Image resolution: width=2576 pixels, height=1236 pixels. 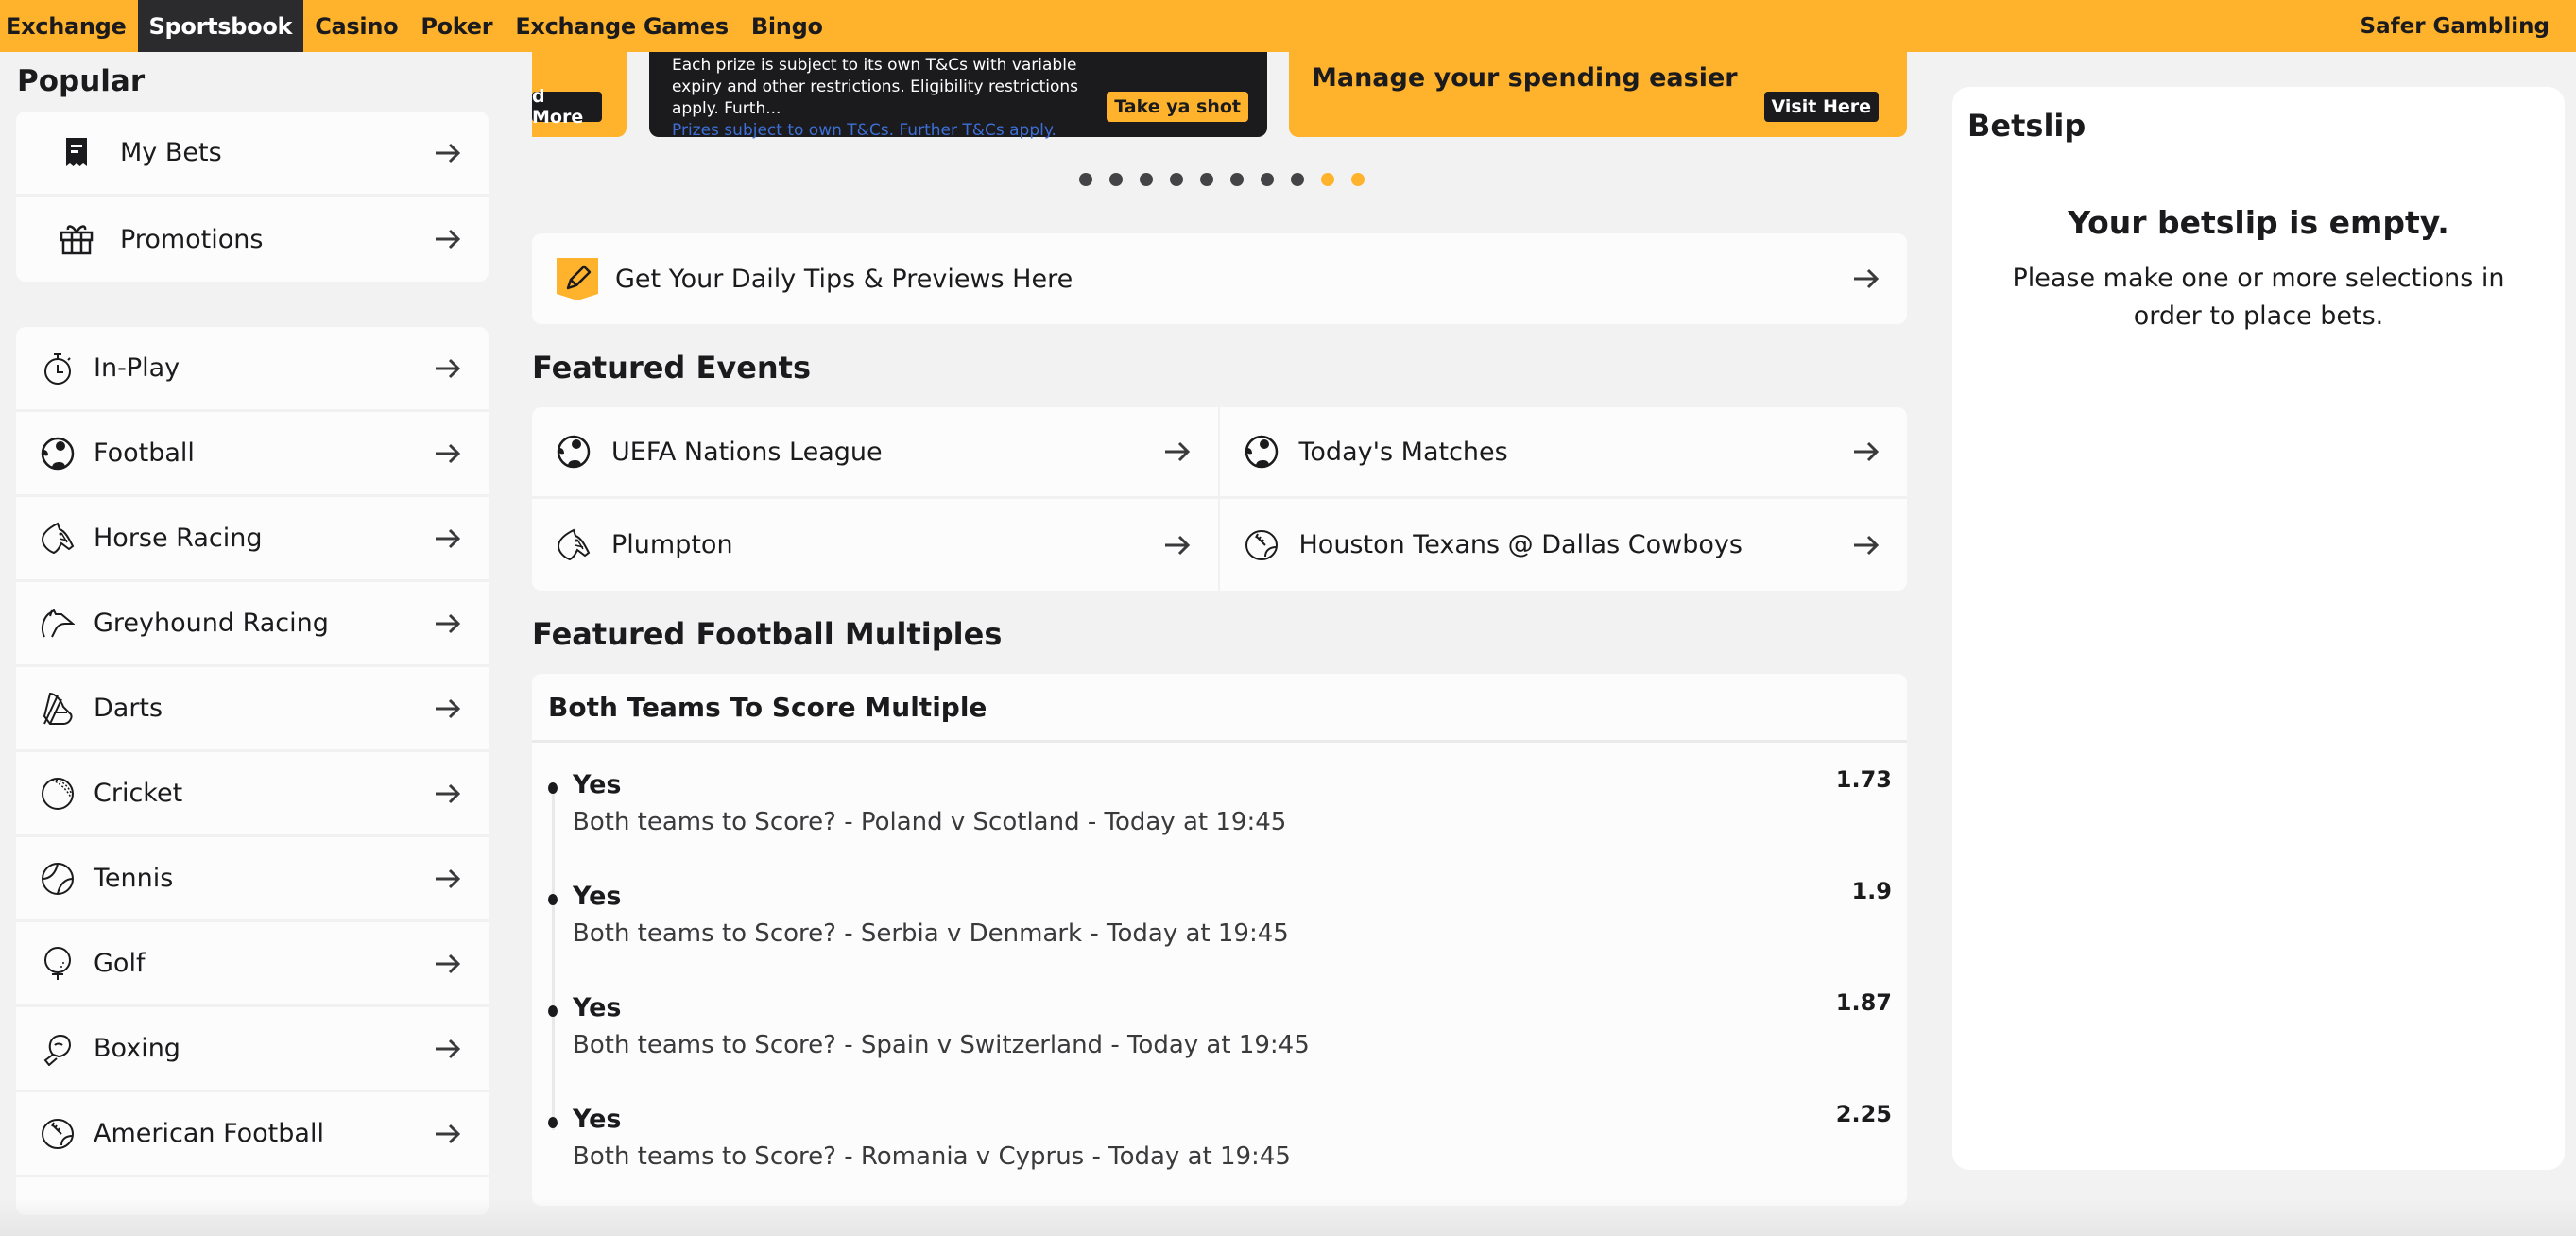 What do you see at coordinates (1821, 107) in the screenshot?
I see `visit-here-button: Visit Here` at bounding box center [1821, 107].